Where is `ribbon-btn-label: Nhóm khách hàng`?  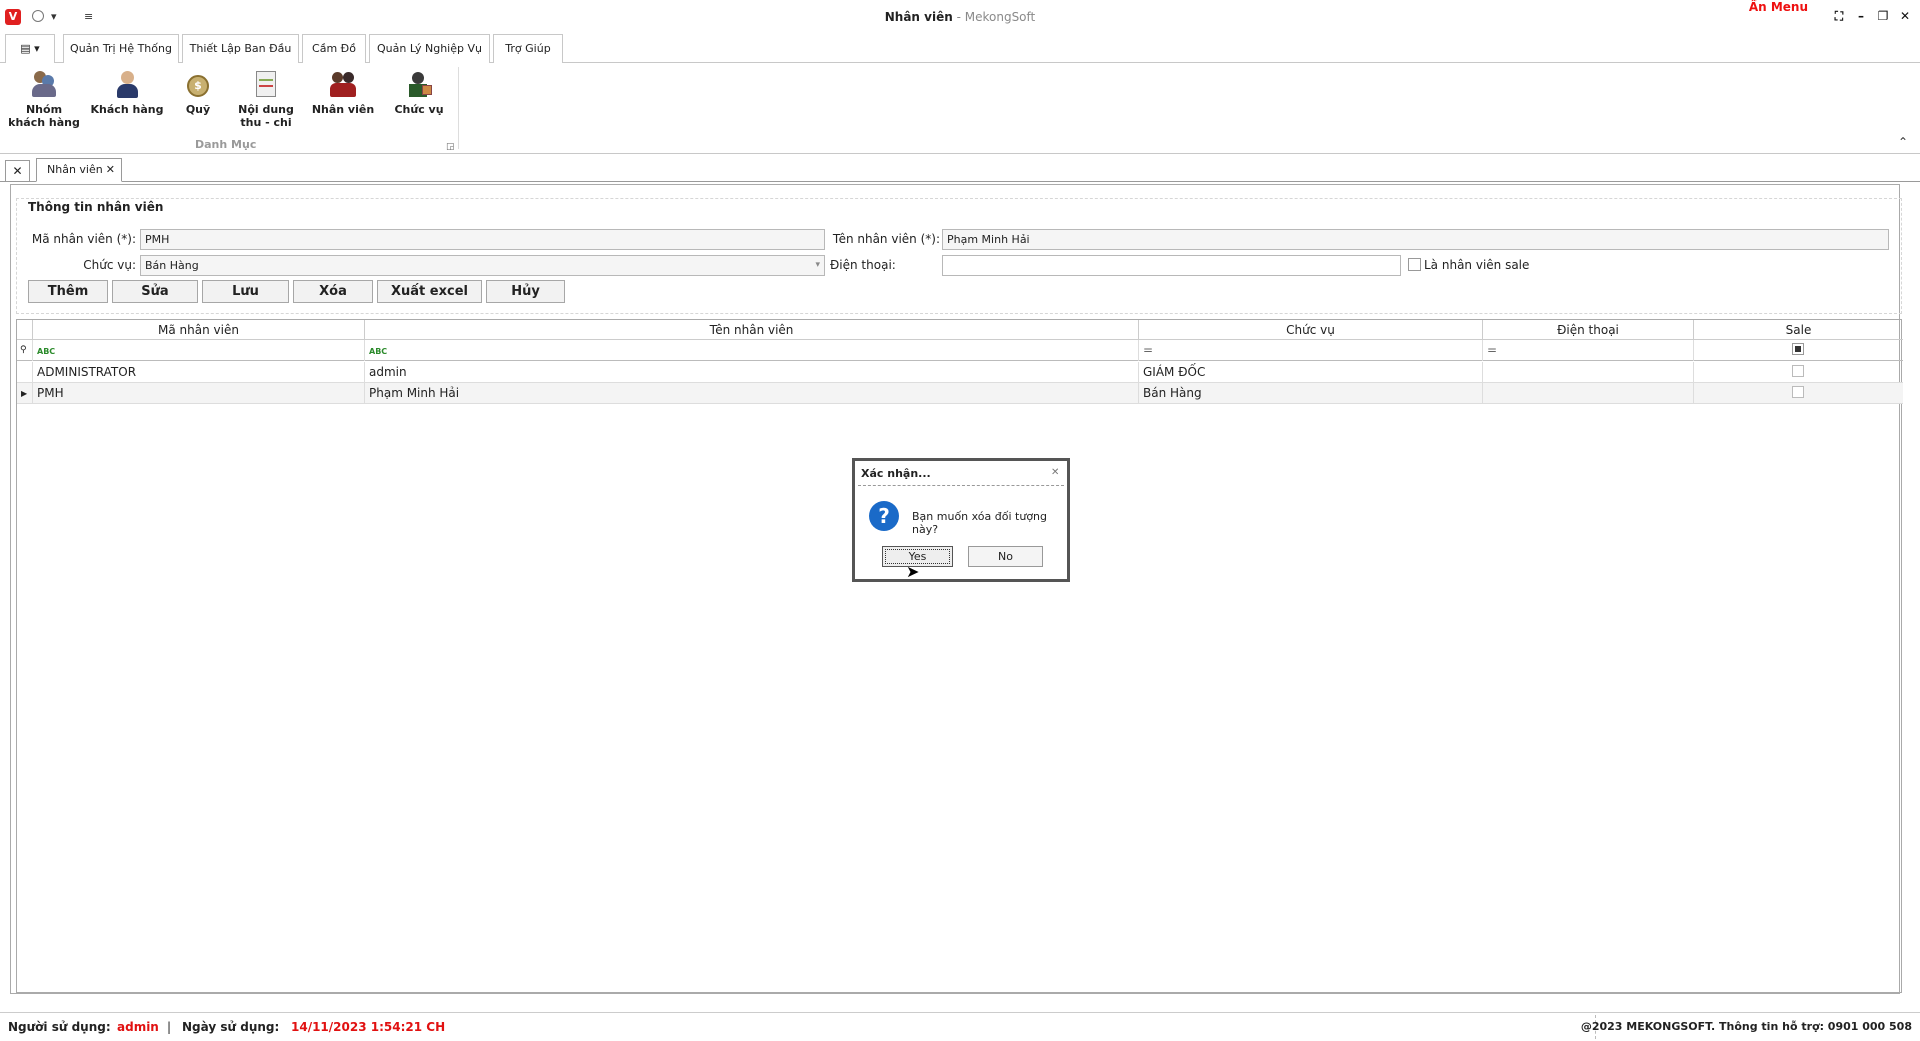
ribbon-btn-label: Nhóm khách hàng is located at coordinates (44, 116).